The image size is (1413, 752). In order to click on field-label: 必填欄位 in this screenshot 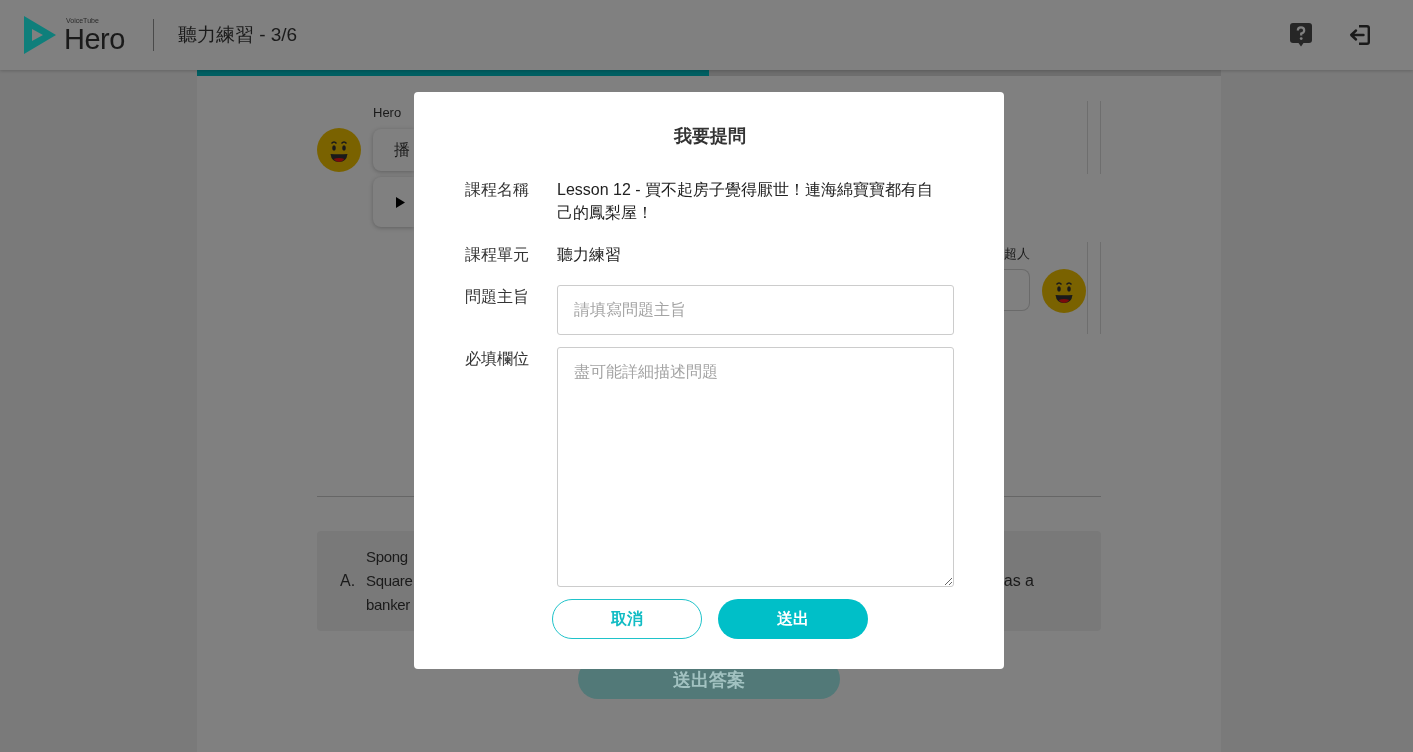, I will do `click(497, 359)`.